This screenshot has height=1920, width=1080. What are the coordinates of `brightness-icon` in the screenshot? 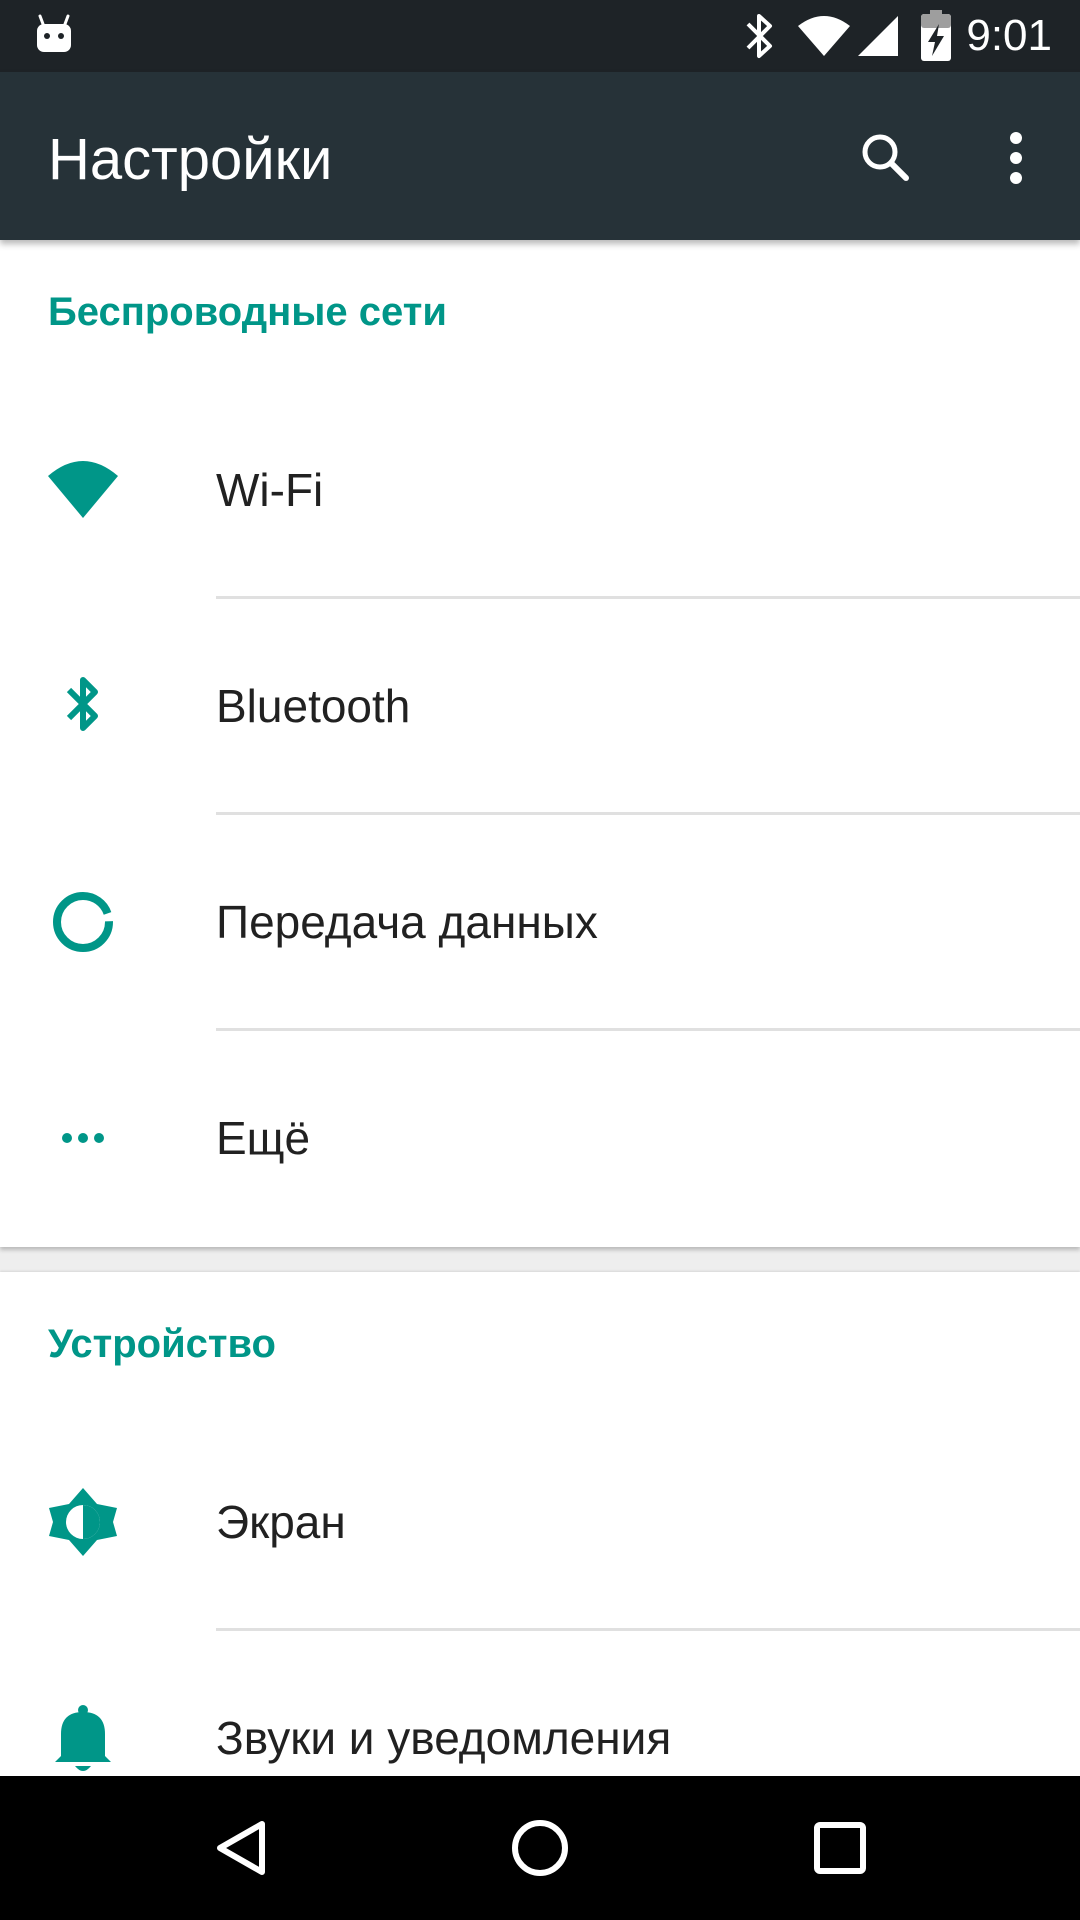 It's located at (83, 1522).